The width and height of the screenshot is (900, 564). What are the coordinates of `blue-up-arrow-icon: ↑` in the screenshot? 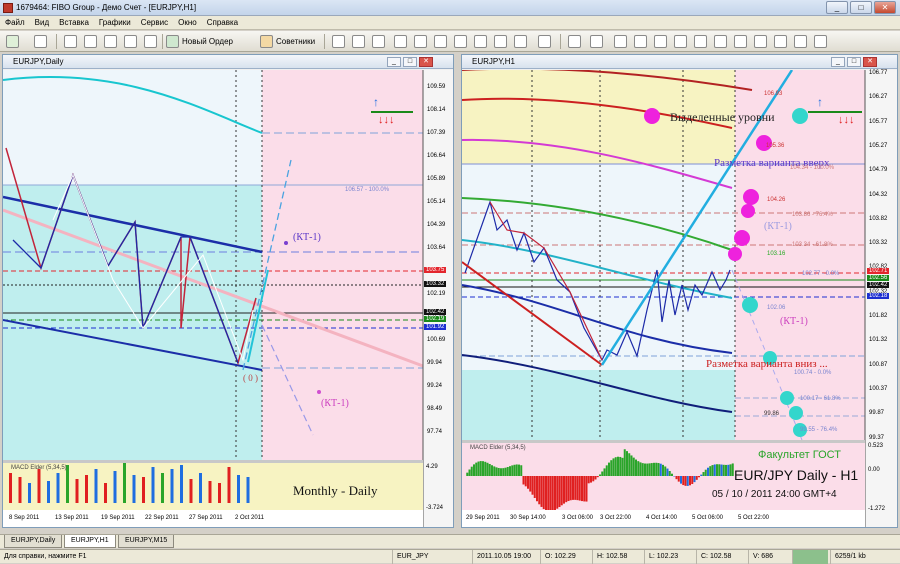 It's located at (376, 102).